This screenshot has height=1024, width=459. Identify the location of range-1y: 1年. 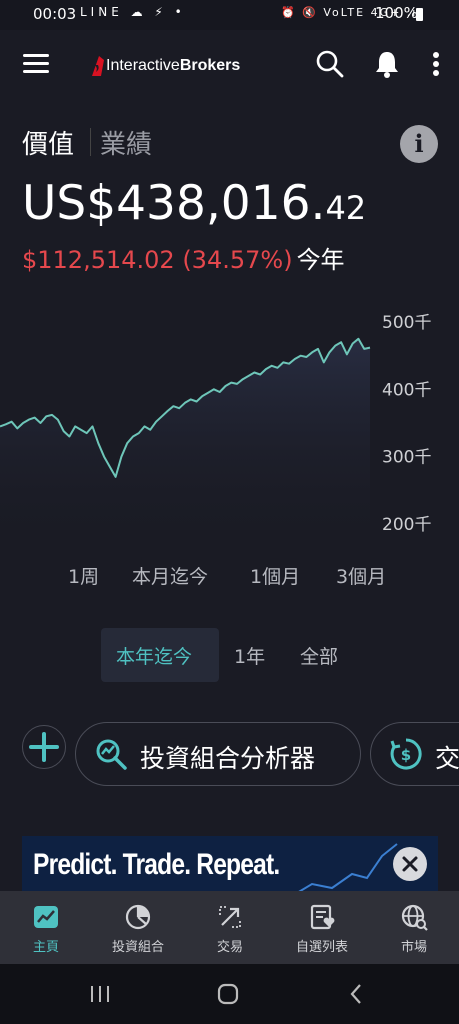
(249, 655).